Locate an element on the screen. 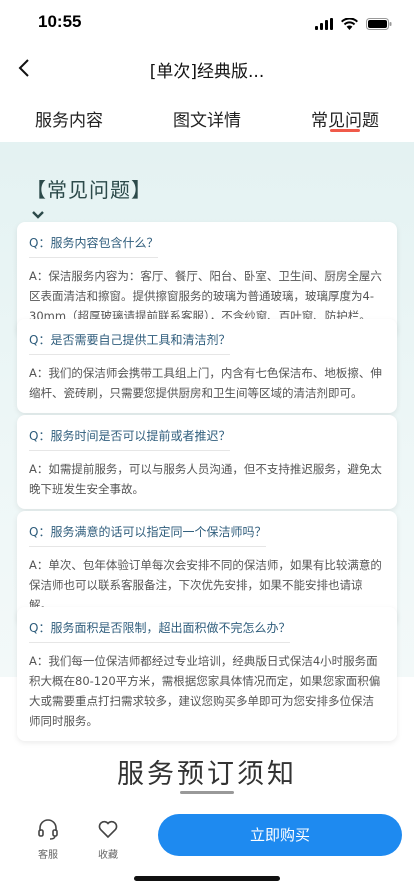 Image resolution: width=414 pixels, height=896 pixels. section-title: 【常见问题】 is located at coordinates (89, 190).